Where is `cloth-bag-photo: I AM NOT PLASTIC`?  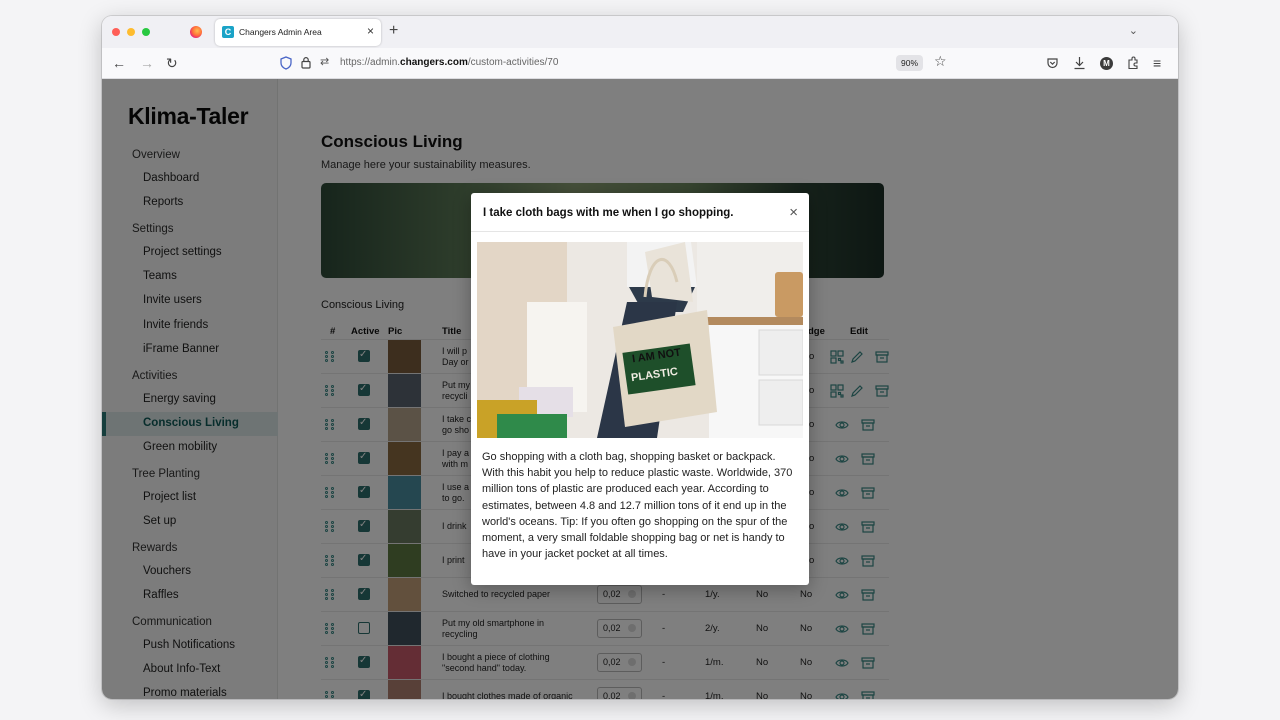
cloth-bag-photo: I AM NOT PLASTIC is located at coordinates (640, 340).